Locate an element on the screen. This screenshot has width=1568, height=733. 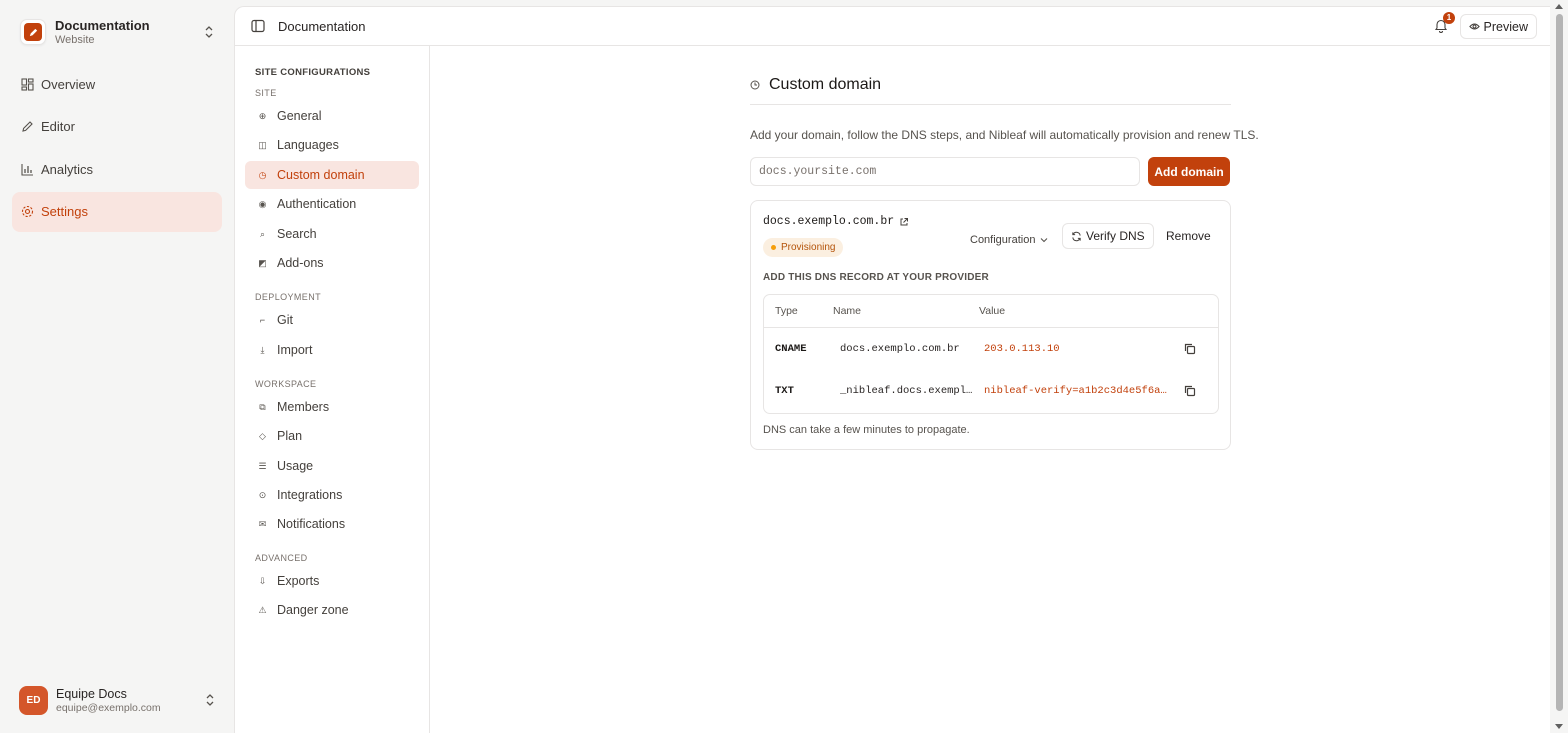
settings-item-label: Exports is located at coordinates (298, 581).